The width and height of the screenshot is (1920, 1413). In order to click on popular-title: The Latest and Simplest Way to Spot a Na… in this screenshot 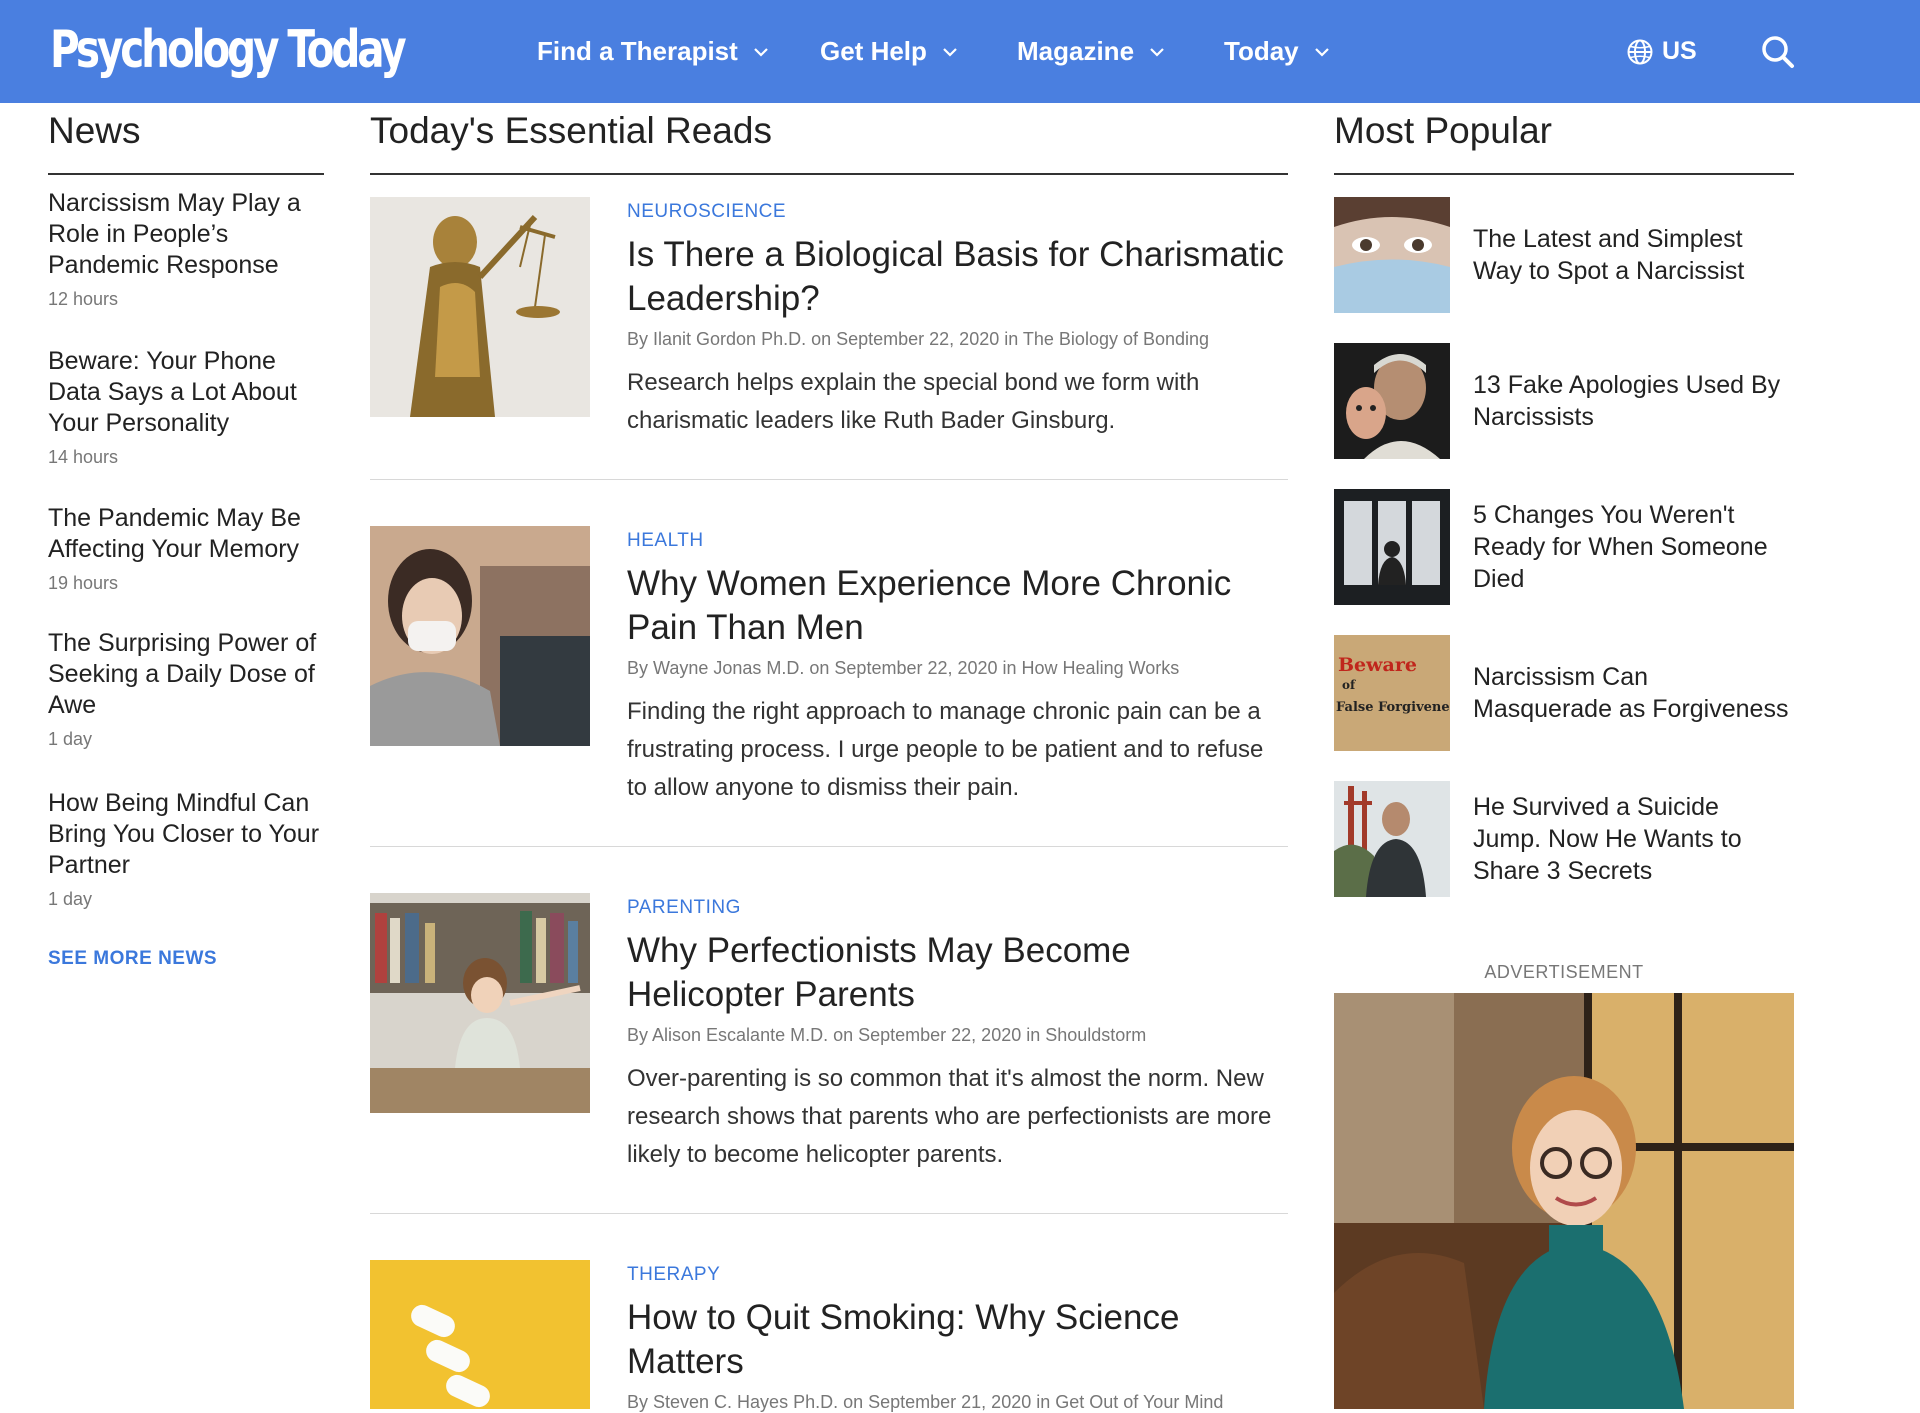, I will do `click(1633, 255)`.